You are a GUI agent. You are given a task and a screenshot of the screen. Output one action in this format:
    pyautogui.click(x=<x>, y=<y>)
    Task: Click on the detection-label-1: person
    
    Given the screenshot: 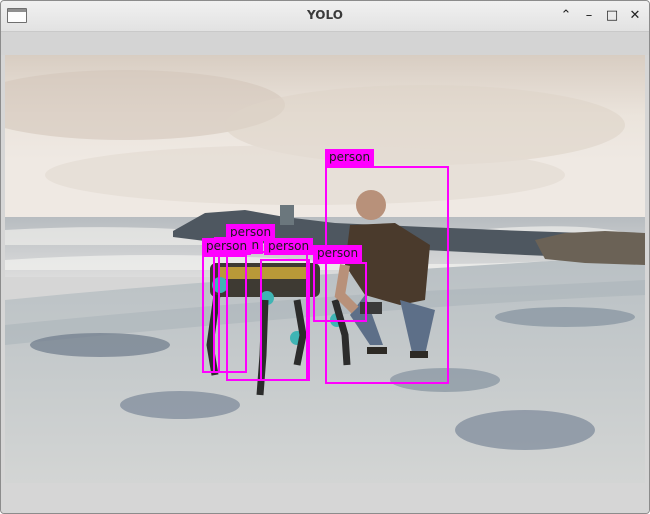 What is the action you would take?
    pyautogui.click(x=350, y=157)
    